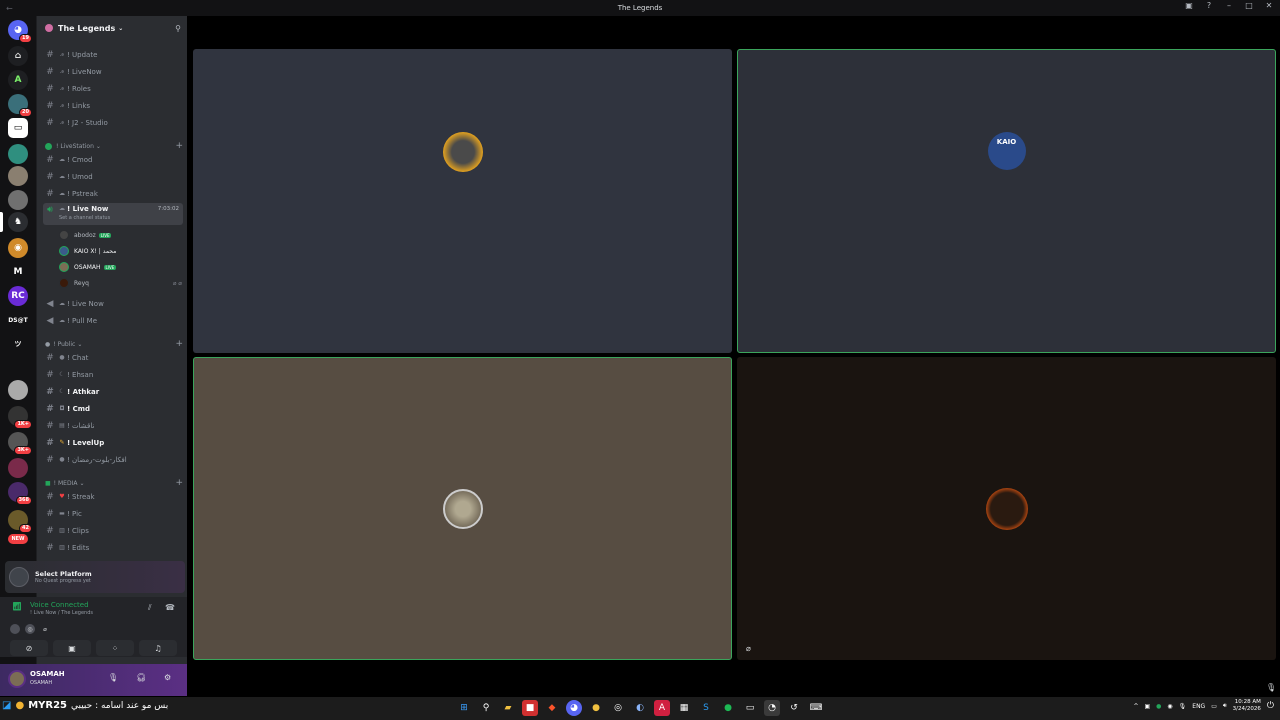 This screenshot has width=1280, height=720. What do you see at coordinates (113, 391) in the screenshot?
I see `channel-athkar: # ☾! Athkar` at bounding box center [113, 391].